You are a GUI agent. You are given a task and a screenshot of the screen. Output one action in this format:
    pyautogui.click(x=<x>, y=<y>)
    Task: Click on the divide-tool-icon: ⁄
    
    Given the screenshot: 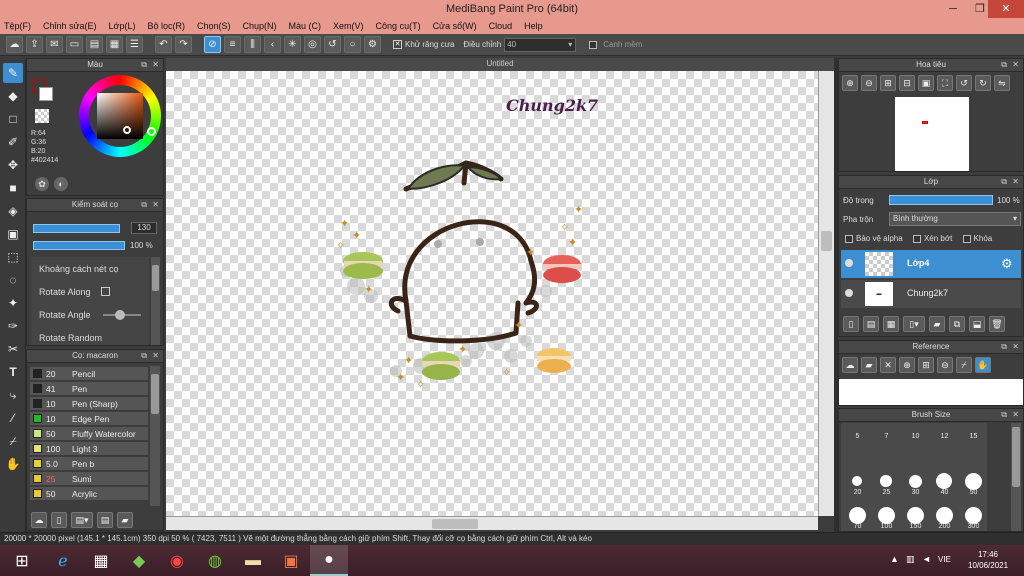 What is the action you would take?
    pyautogui.click(x=13, y=418)
    